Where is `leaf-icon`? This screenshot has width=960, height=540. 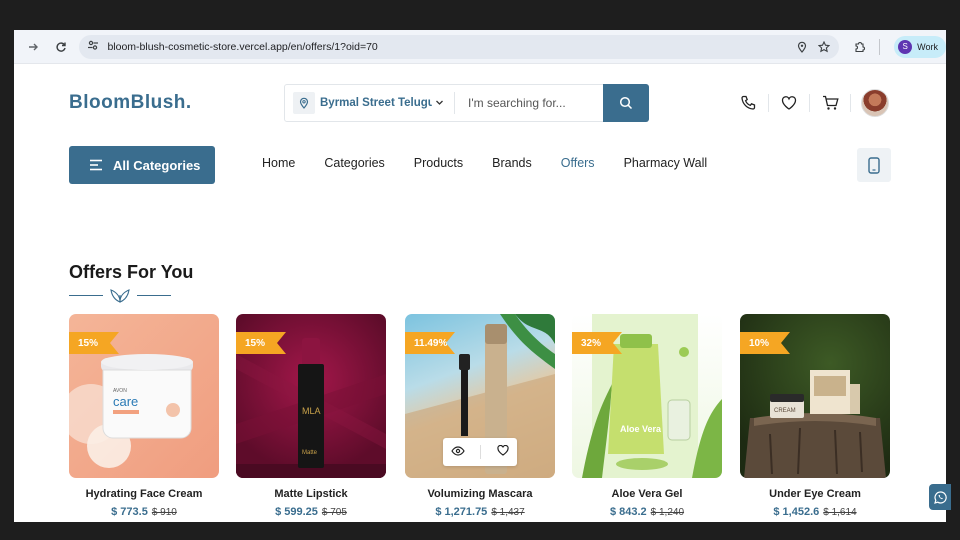 leaf-icon is located at coordinates (120, 296).